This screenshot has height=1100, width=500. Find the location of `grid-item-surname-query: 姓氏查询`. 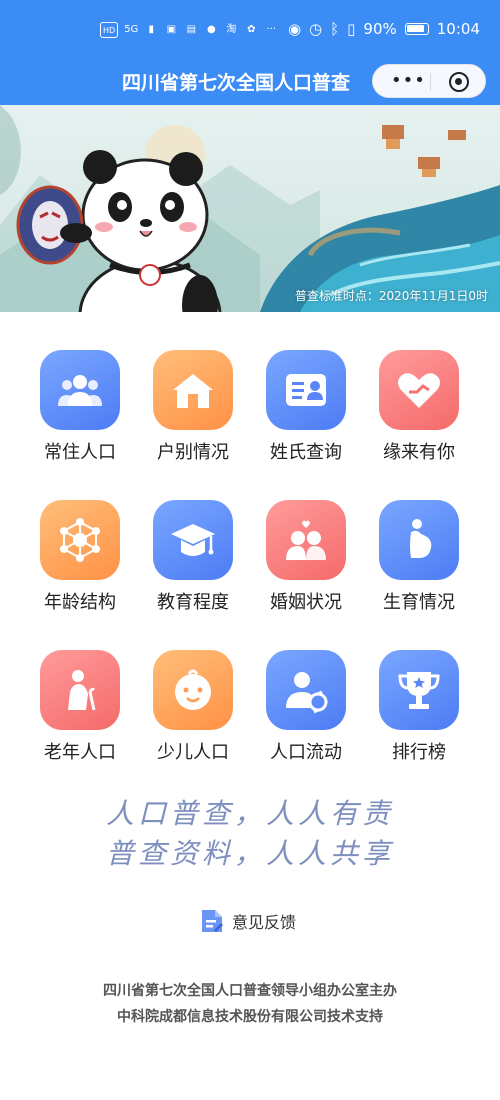

grid-item-surname-query: 姓氏查询 is located at coordinates (306, 410).